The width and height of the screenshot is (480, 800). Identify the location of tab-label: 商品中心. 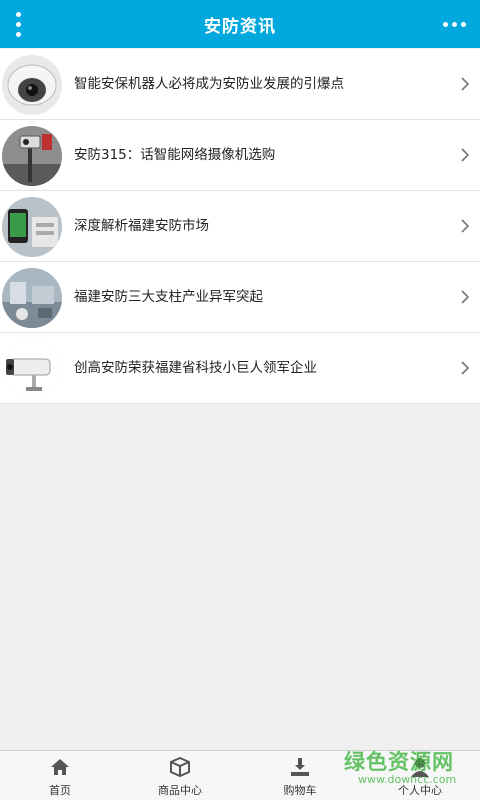
(180, 790).